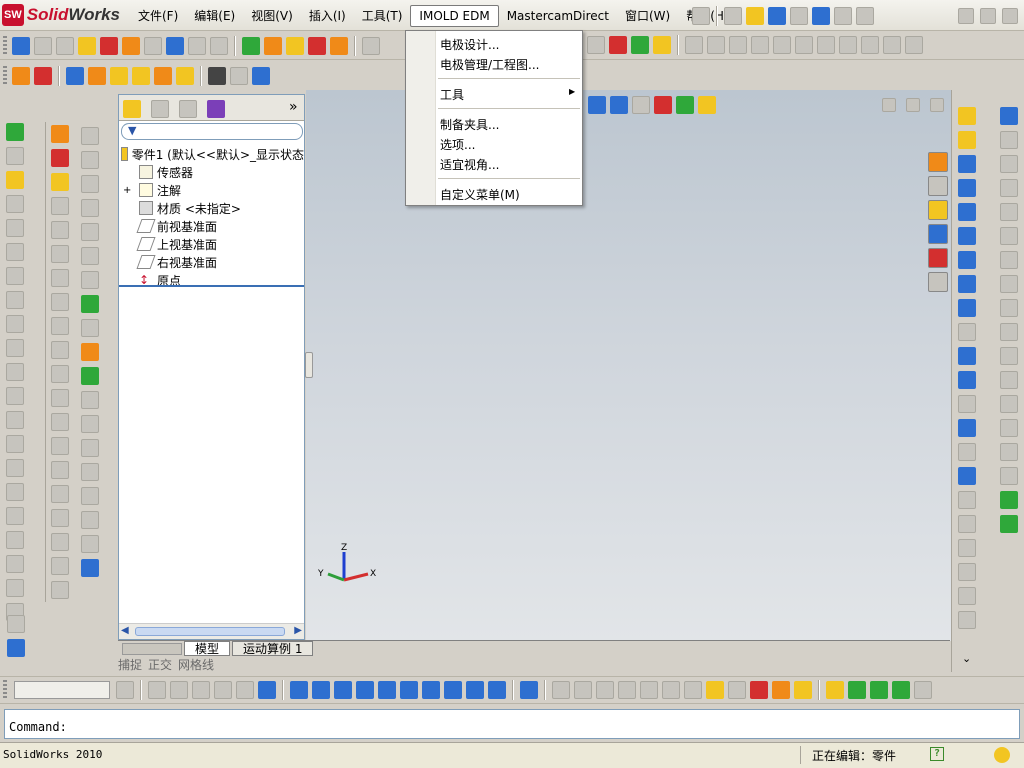  Describe the element at coordinates (879, 690) in the screenshot. I see `origin-snap-icon` at that location.